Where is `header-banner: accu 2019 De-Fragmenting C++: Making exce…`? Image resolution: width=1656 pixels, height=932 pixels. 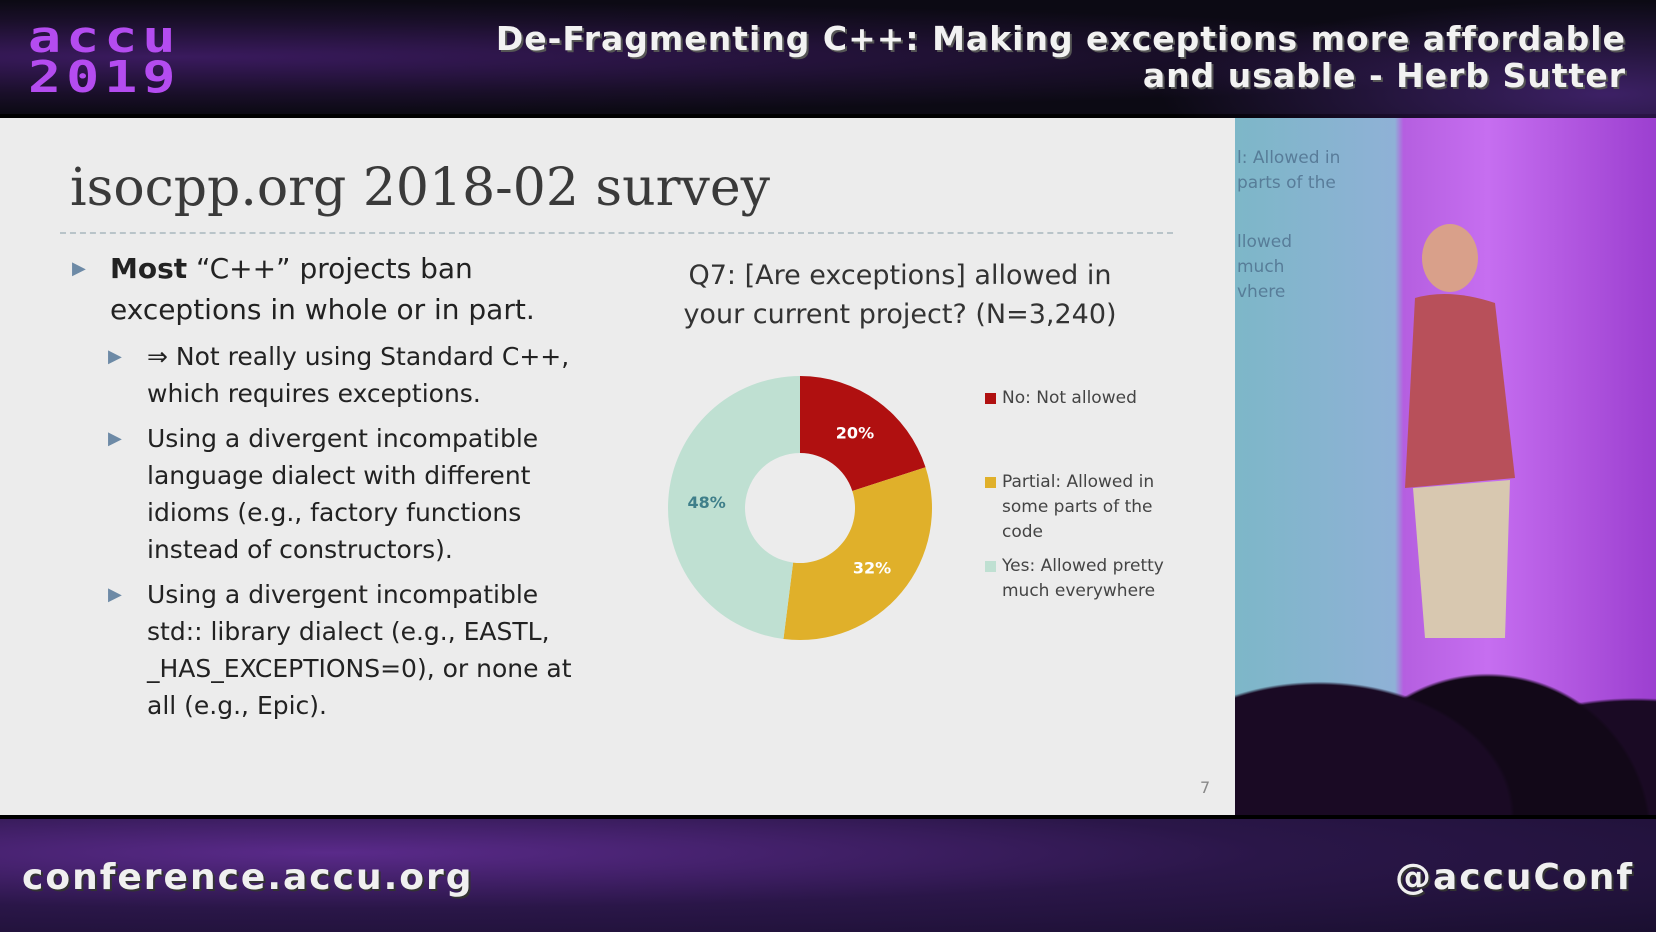
header-banner: accu 2019 De-Fragmenting C++: Making exce… is located at coordinates (828, 59).